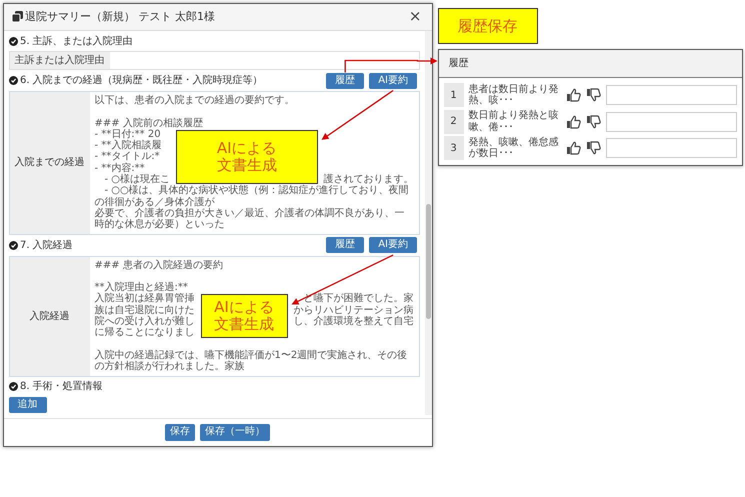  Describe the element at coordinates (514, 95) in the screenshot. I see `history-text: 患者は数日前より発熱、咳･･･` at that location.